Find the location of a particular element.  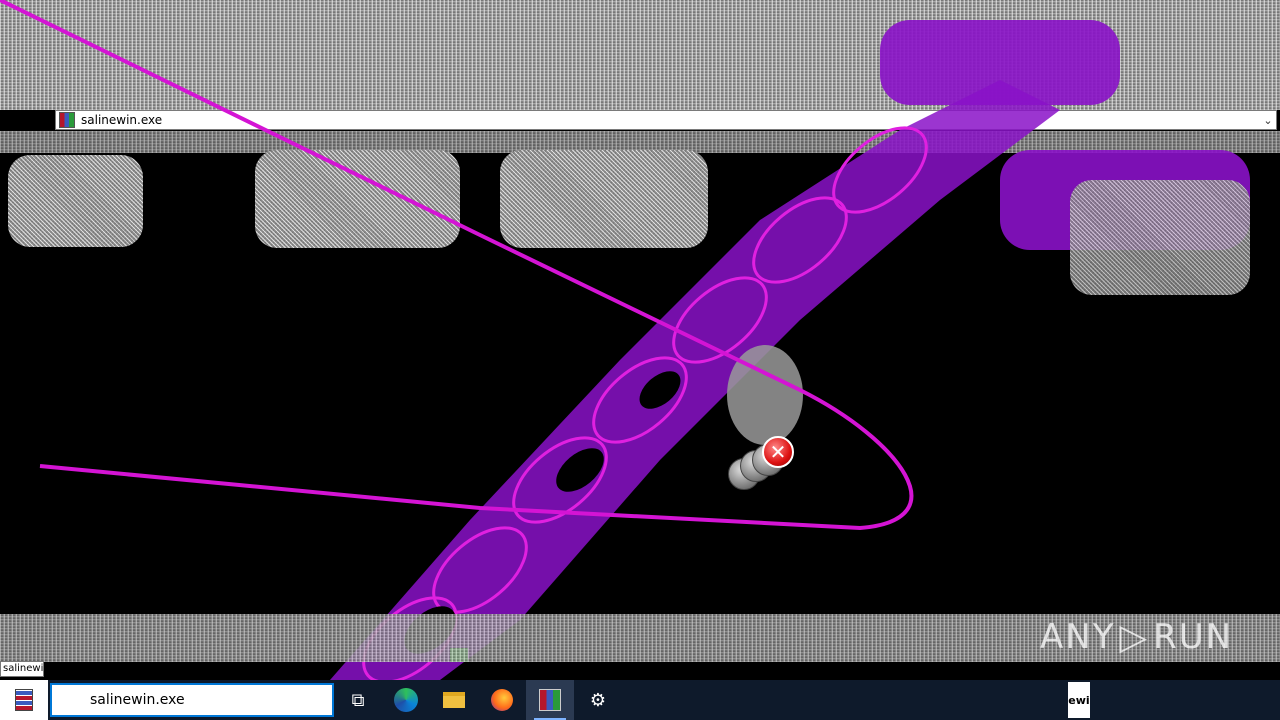

firefox-icon is located at coordinates (502, 700).